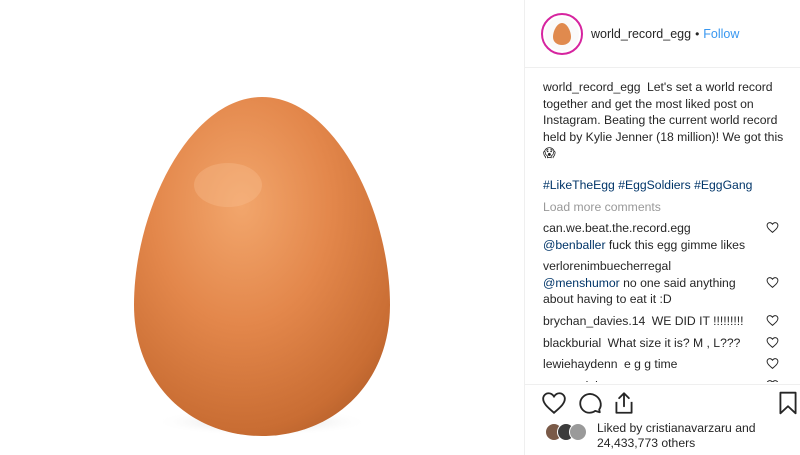  What do you see at coordinates (582, 380) in the screenshot?
I see `comment-username: anastasiakvon` at bounding box center [582, 380].